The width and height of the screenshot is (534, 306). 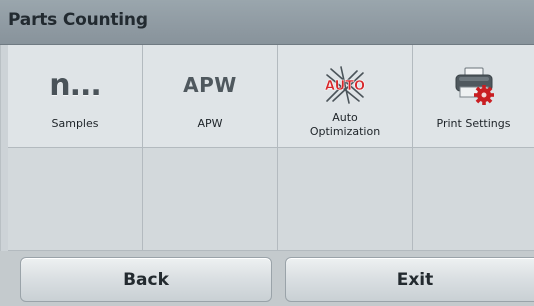 I want to click on menu-item-samples: n... Samples, so click(x=75, y=96).